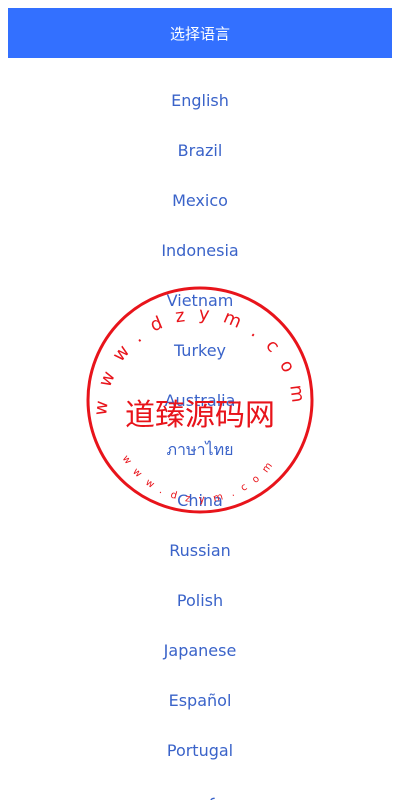 This screenshot has height=800, width=400. I want to click on language-label: Portugal, so click(200, 750).